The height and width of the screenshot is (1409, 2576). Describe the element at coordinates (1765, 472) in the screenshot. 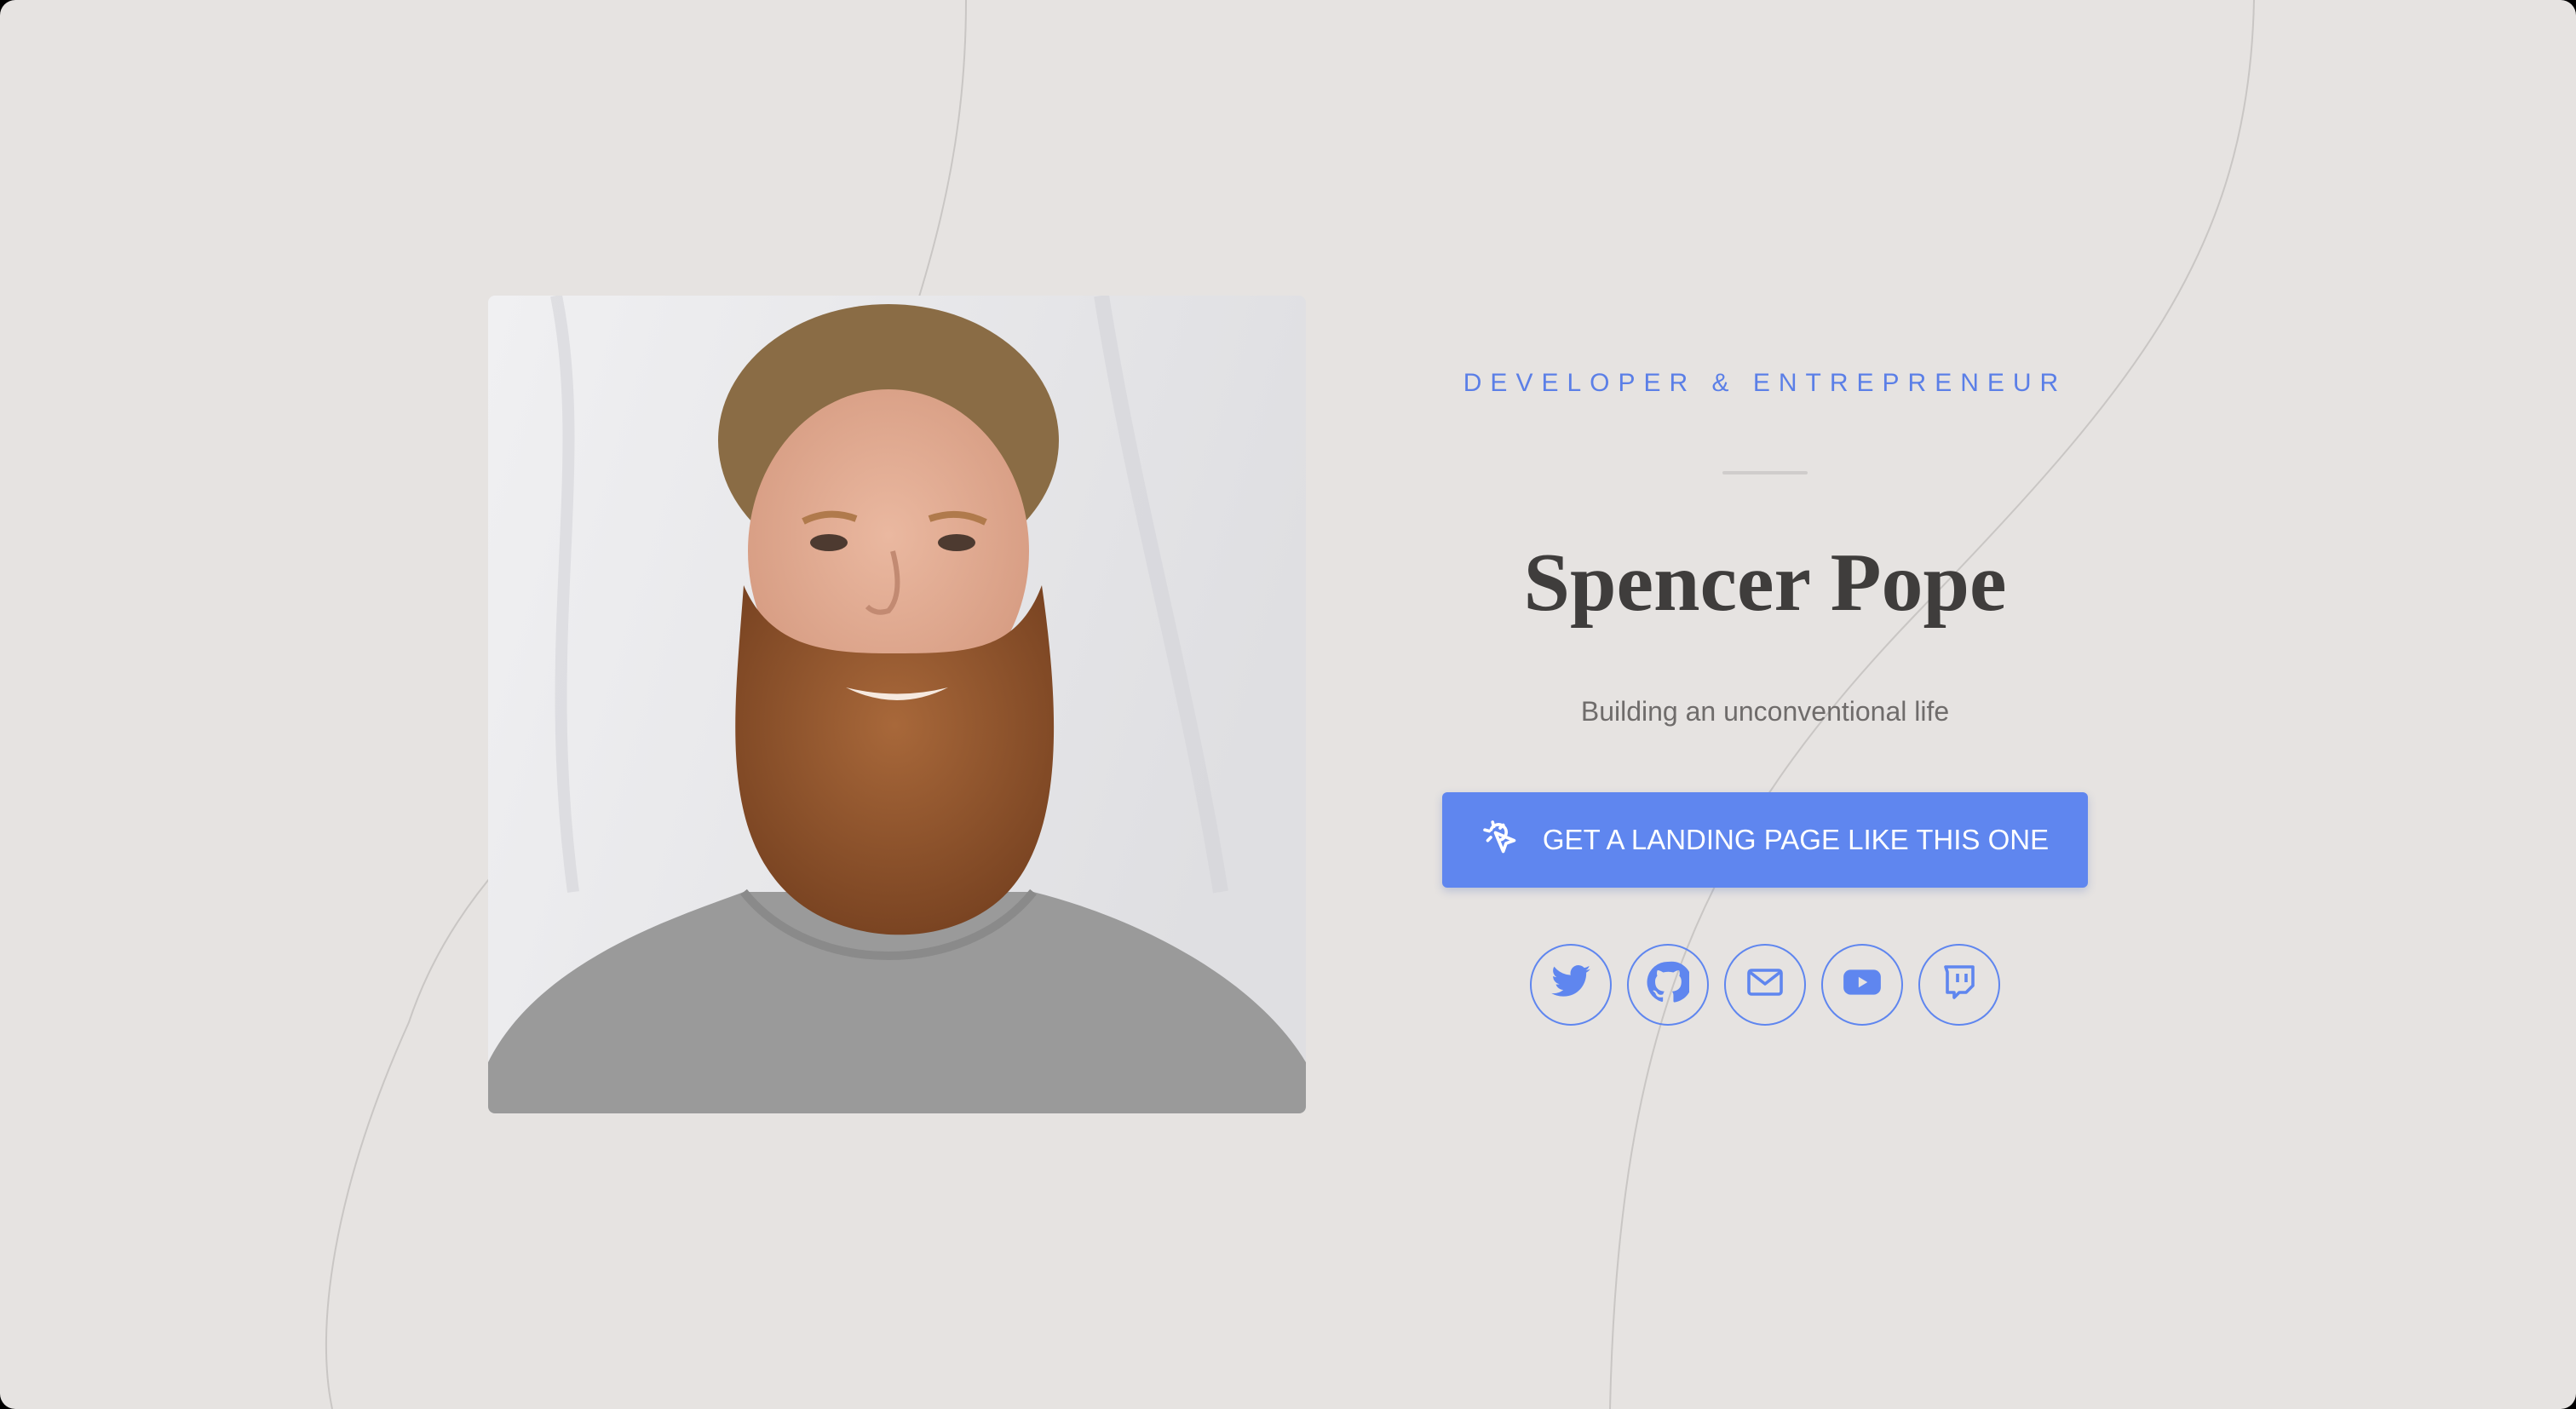

I see `divider` at that location.